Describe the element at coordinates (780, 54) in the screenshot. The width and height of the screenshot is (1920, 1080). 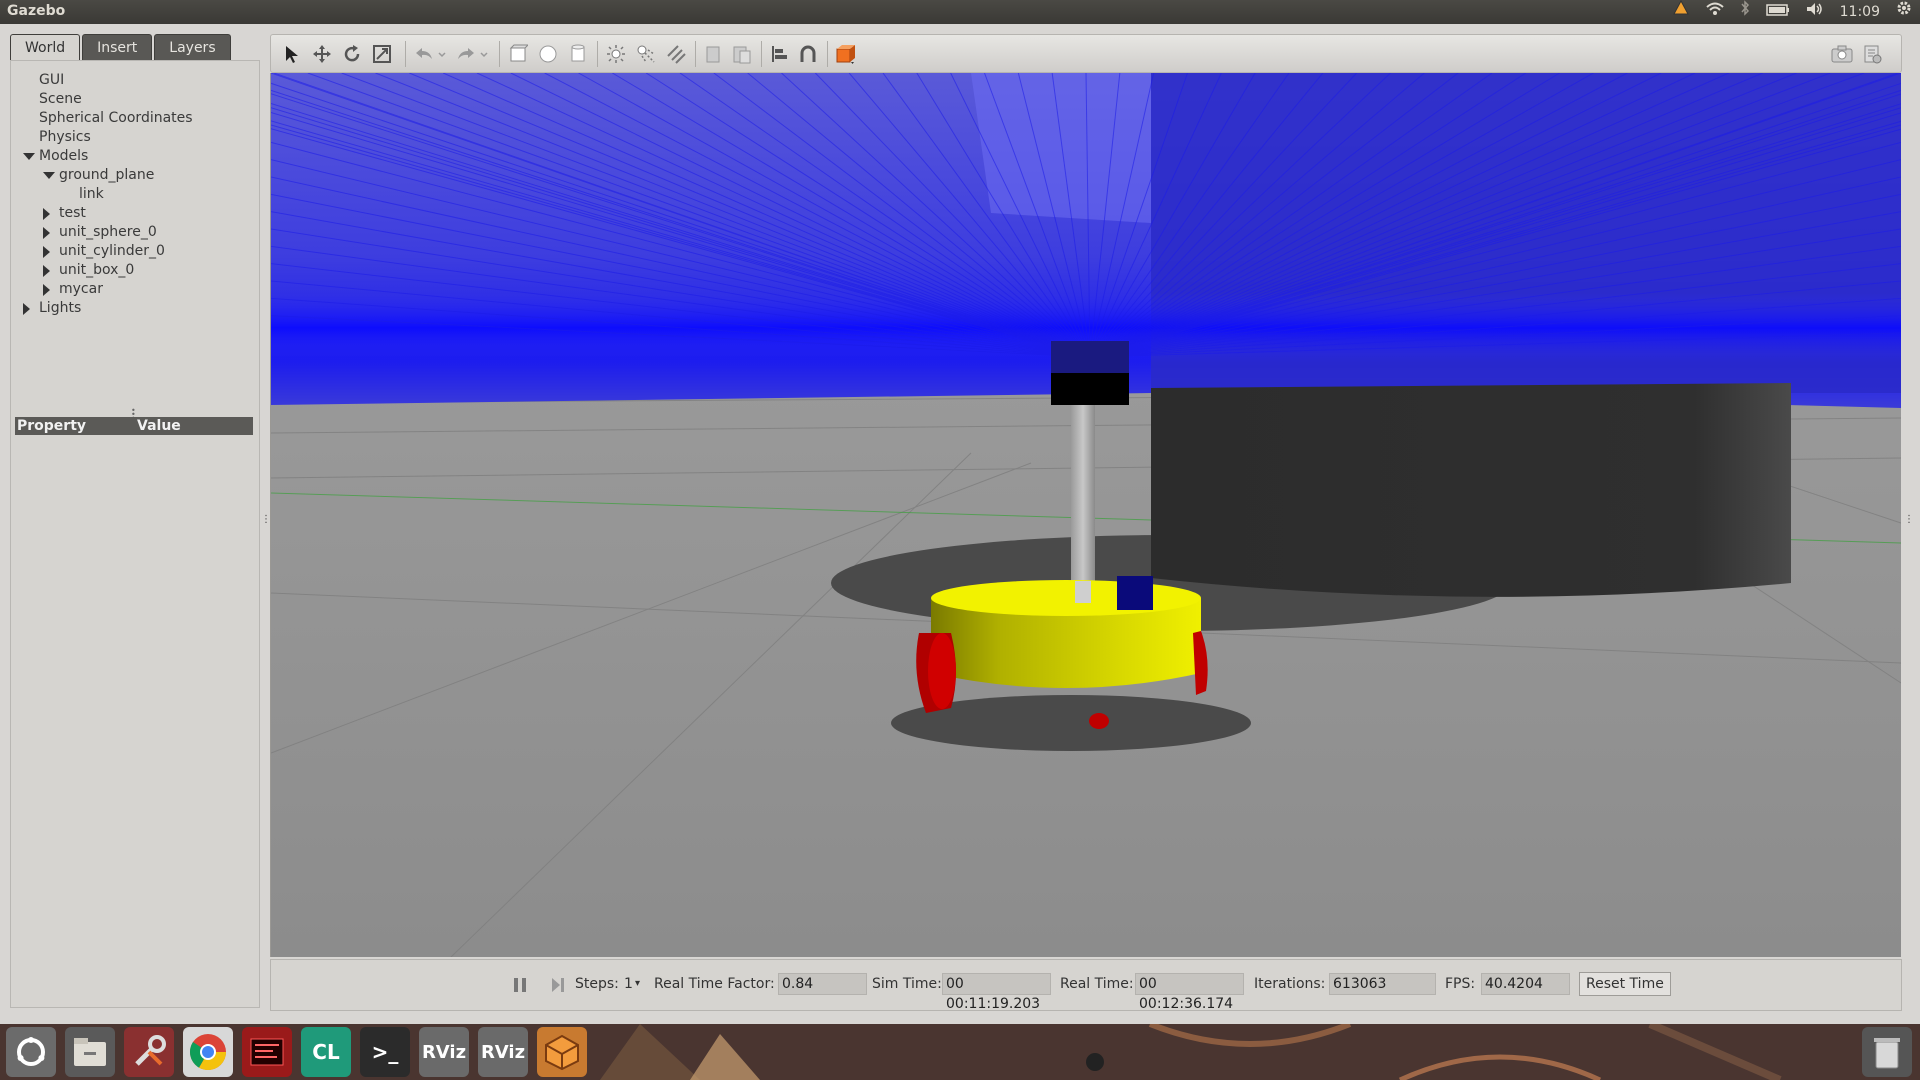
I see `align-icon` at that location.